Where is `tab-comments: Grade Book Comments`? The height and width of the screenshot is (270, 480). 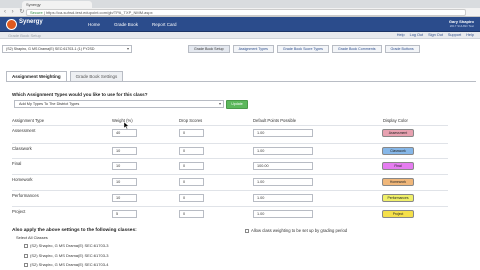
tab-comments: Grade Book Comments is located at coordinates (356, 49).